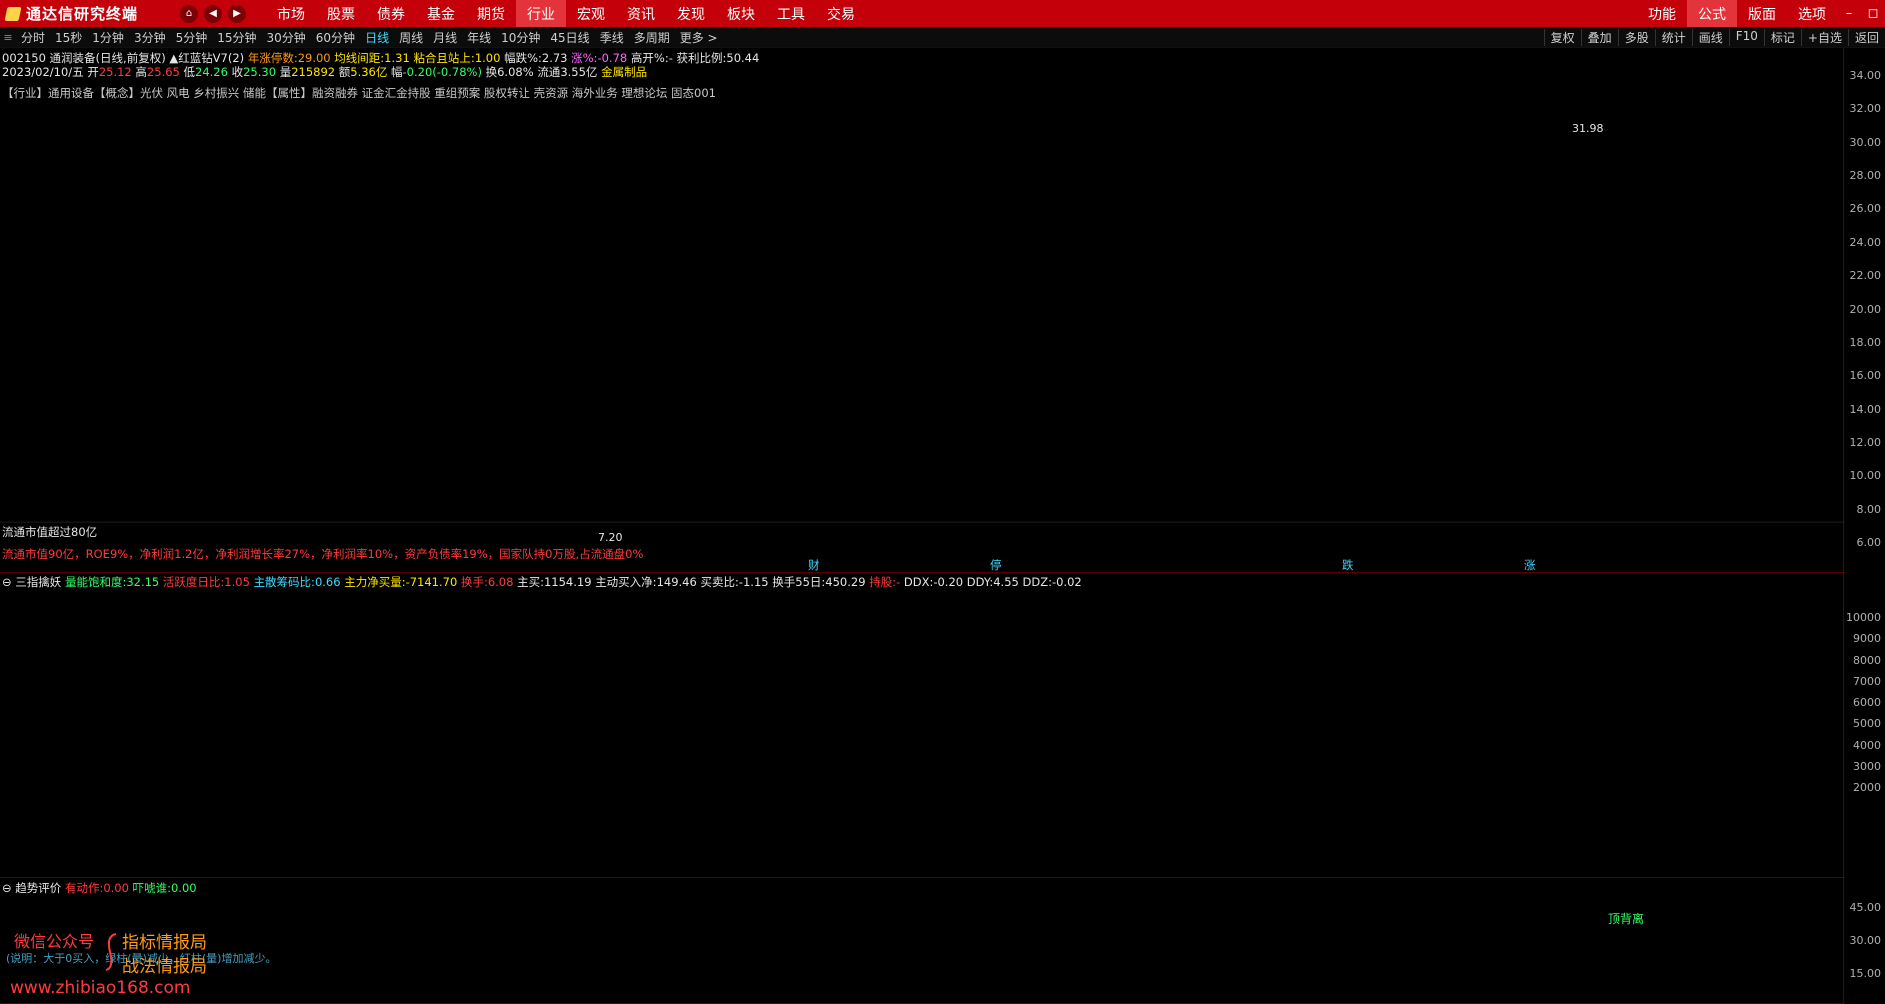 This screenshot has width=1885, height=1004. Describe the element at coordinates (38, 888) in the screenshot. I see `trend-indicator-name: 趋势评价` at that location.